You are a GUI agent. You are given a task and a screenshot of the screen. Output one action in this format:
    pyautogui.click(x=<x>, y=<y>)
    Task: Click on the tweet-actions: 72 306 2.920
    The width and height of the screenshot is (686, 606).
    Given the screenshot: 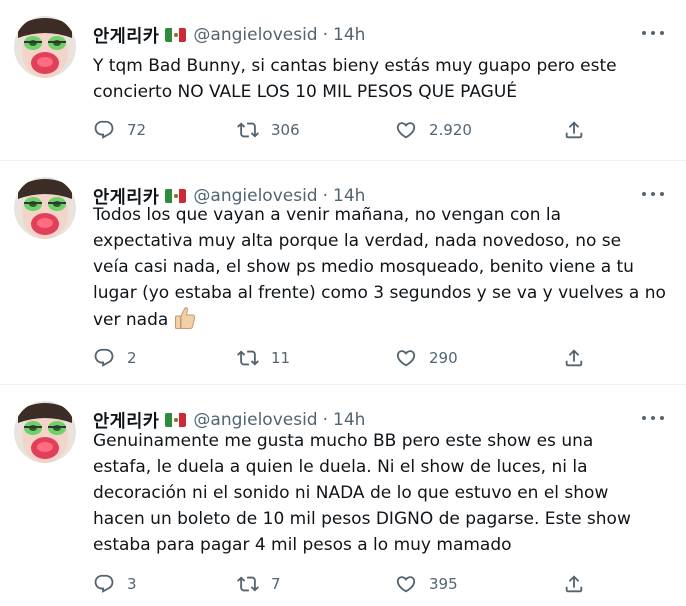 What is the action you would take?
    pyautogui.click(x=389, y=130)
    